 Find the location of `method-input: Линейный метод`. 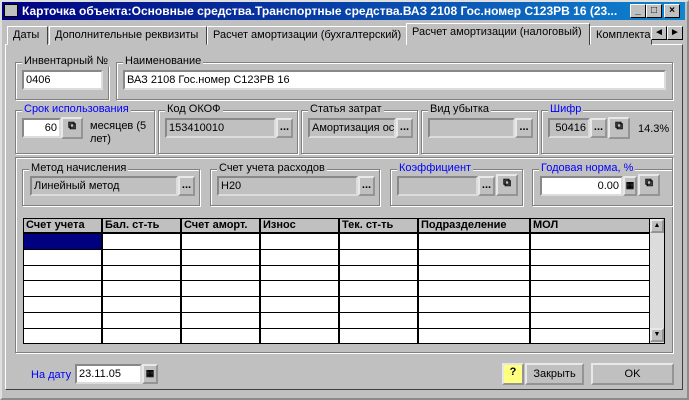

method-input: Линейный метод is located at coordinates (104, 186).